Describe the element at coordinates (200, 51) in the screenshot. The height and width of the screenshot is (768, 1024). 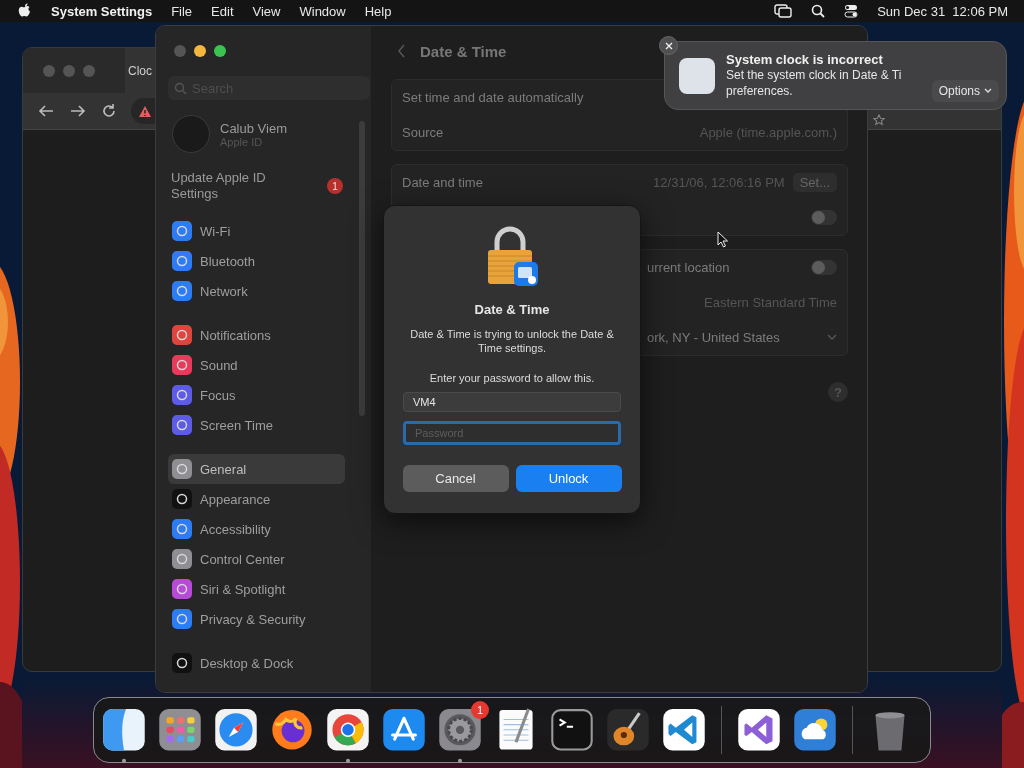
I see `minimize-control` at that location.